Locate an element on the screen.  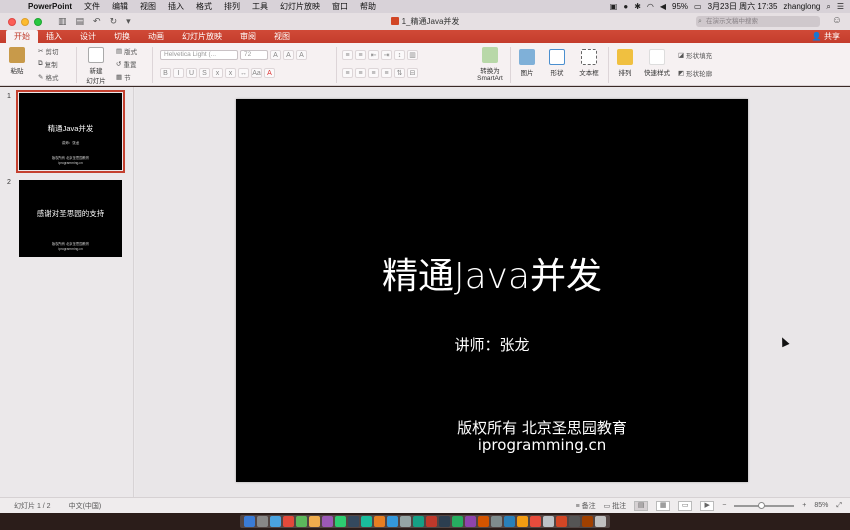
feedback-smiley-icon: ☺ is located at coordinates (837, 20).